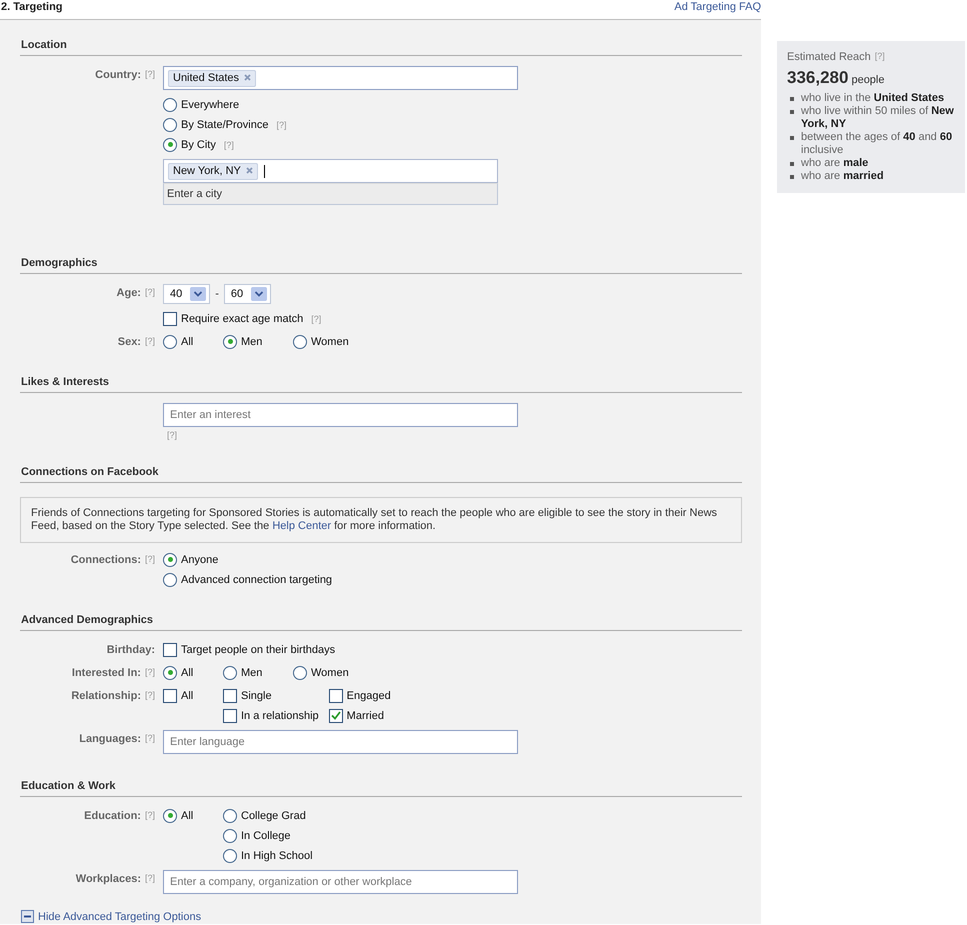 Image resolution: width=967 pixels, height=925 pixels. Describe the element at coordinates (248, 294) in the screenshot. I see `age-select: 60` at that location.